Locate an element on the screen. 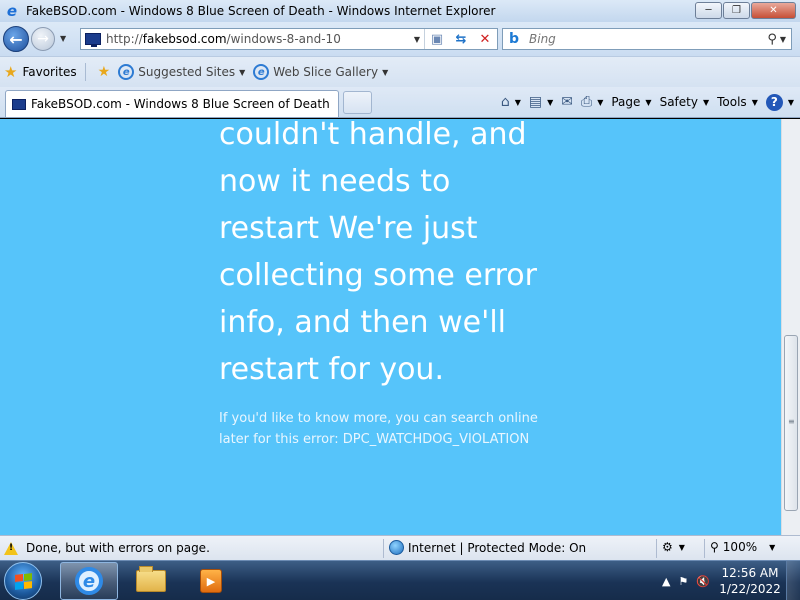 The image size is (800, 600). safety-menu: Safety ▼ is located at coordinates (685, 102).